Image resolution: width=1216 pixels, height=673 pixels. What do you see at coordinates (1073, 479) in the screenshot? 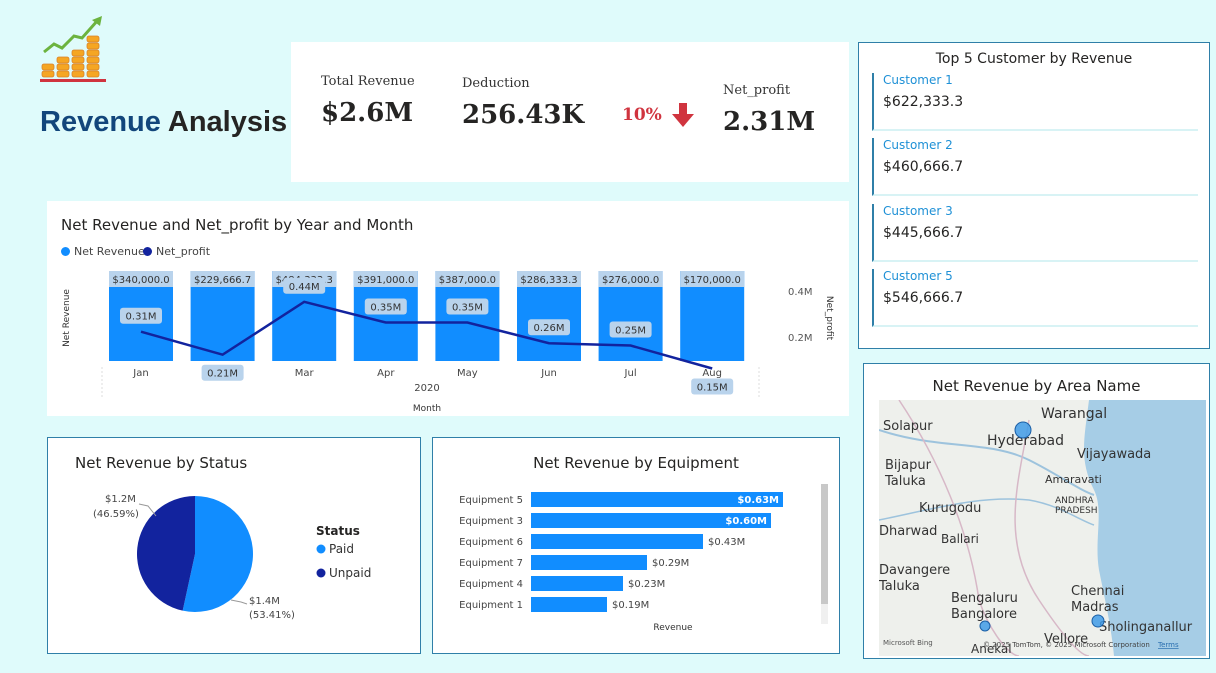
I see `map-place-label: Amaravati` at bounding box center [1073, 479].